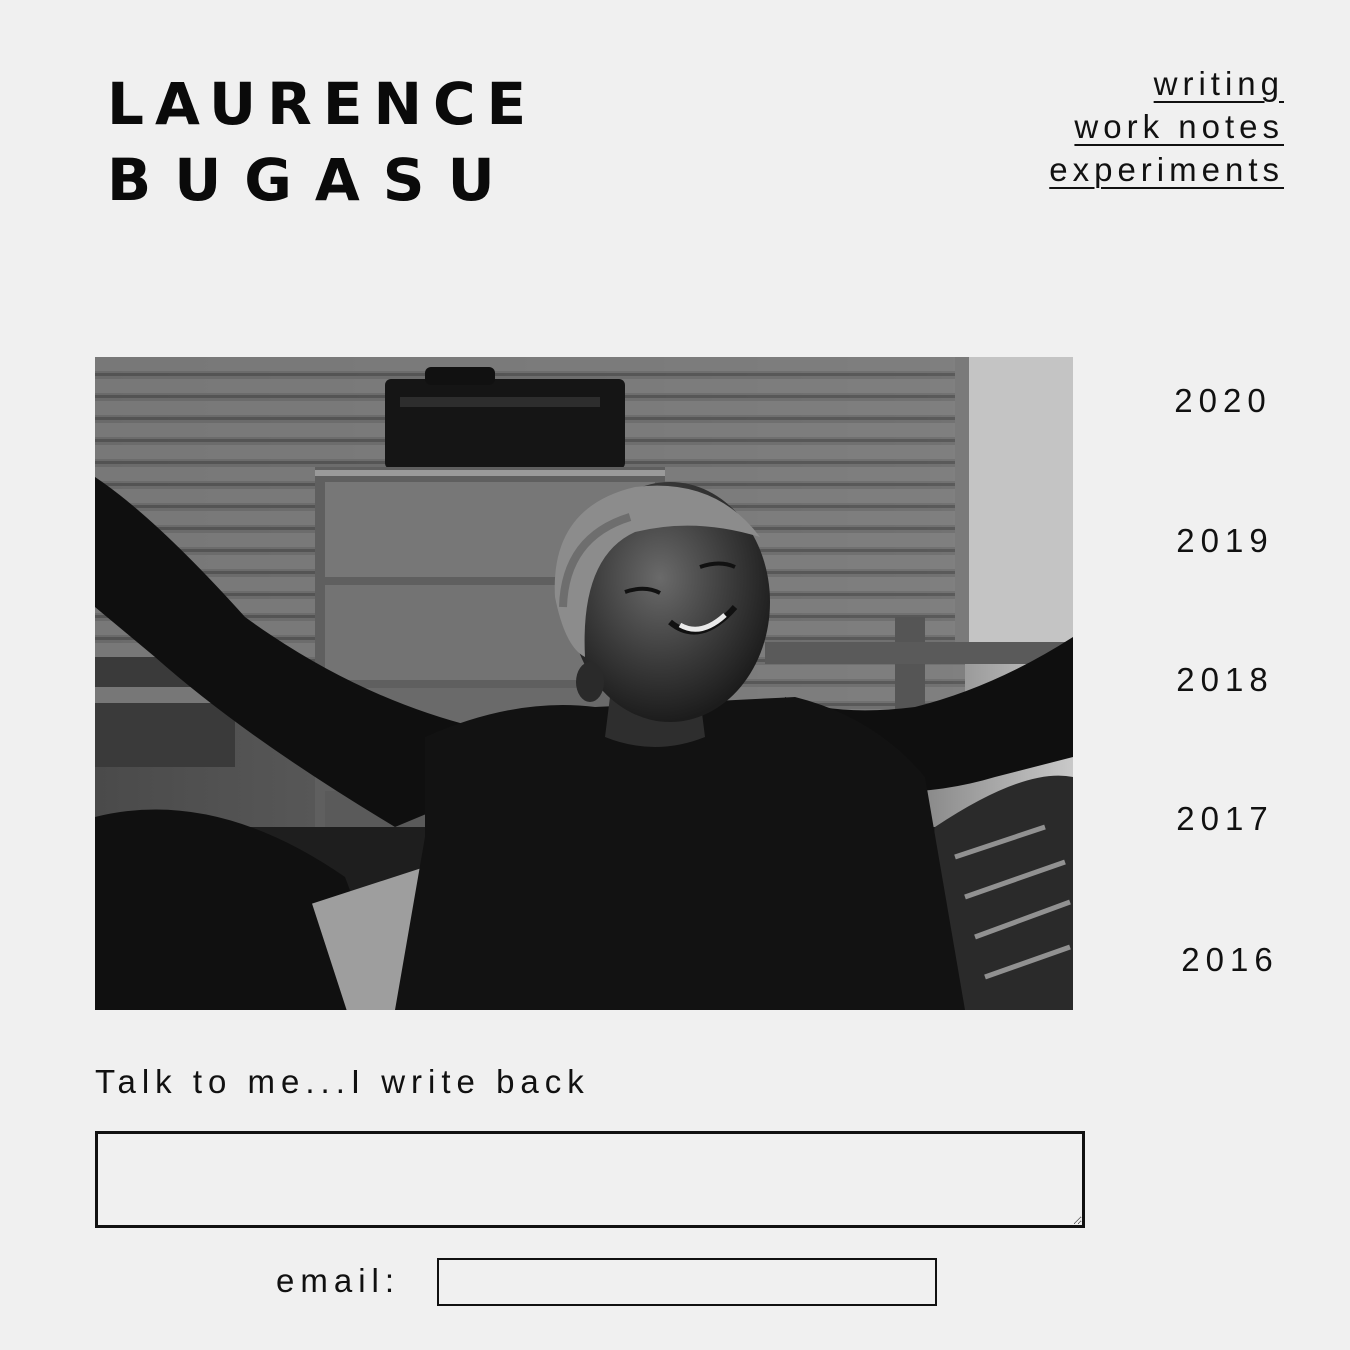  I want to click on year-link-2020: 2020, so click(1223, 401).